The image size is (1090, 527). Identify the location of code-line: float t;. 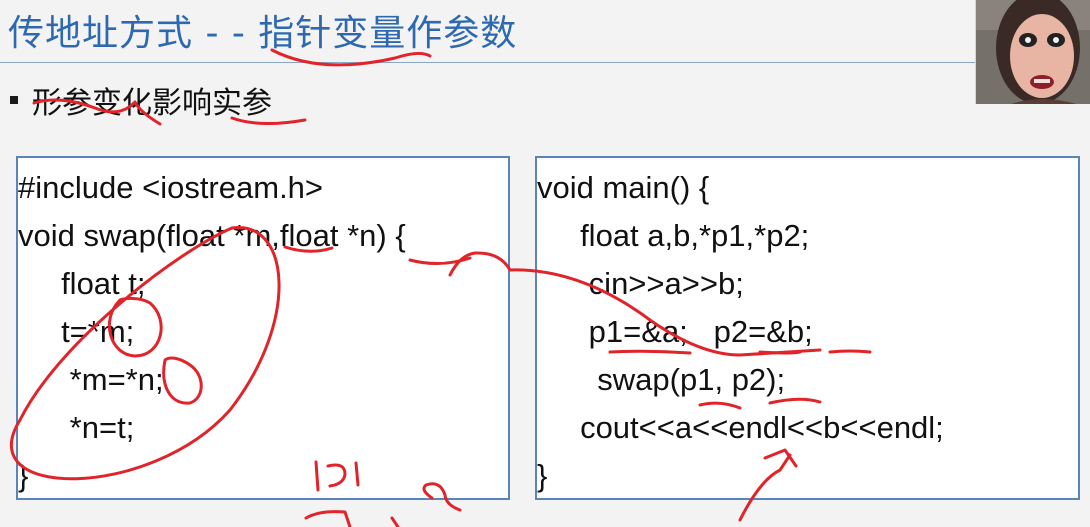
(82, 283).